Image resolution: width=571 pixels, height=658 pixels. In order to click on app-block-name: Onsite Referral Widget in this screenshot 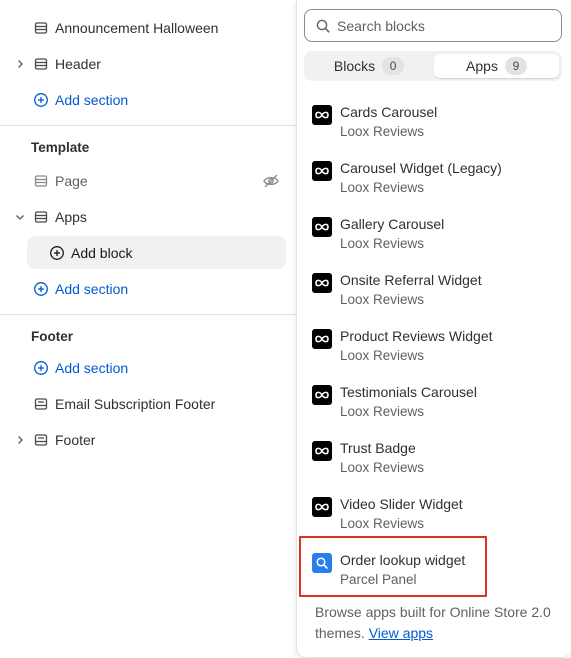, I will do `click(411, 280)`.